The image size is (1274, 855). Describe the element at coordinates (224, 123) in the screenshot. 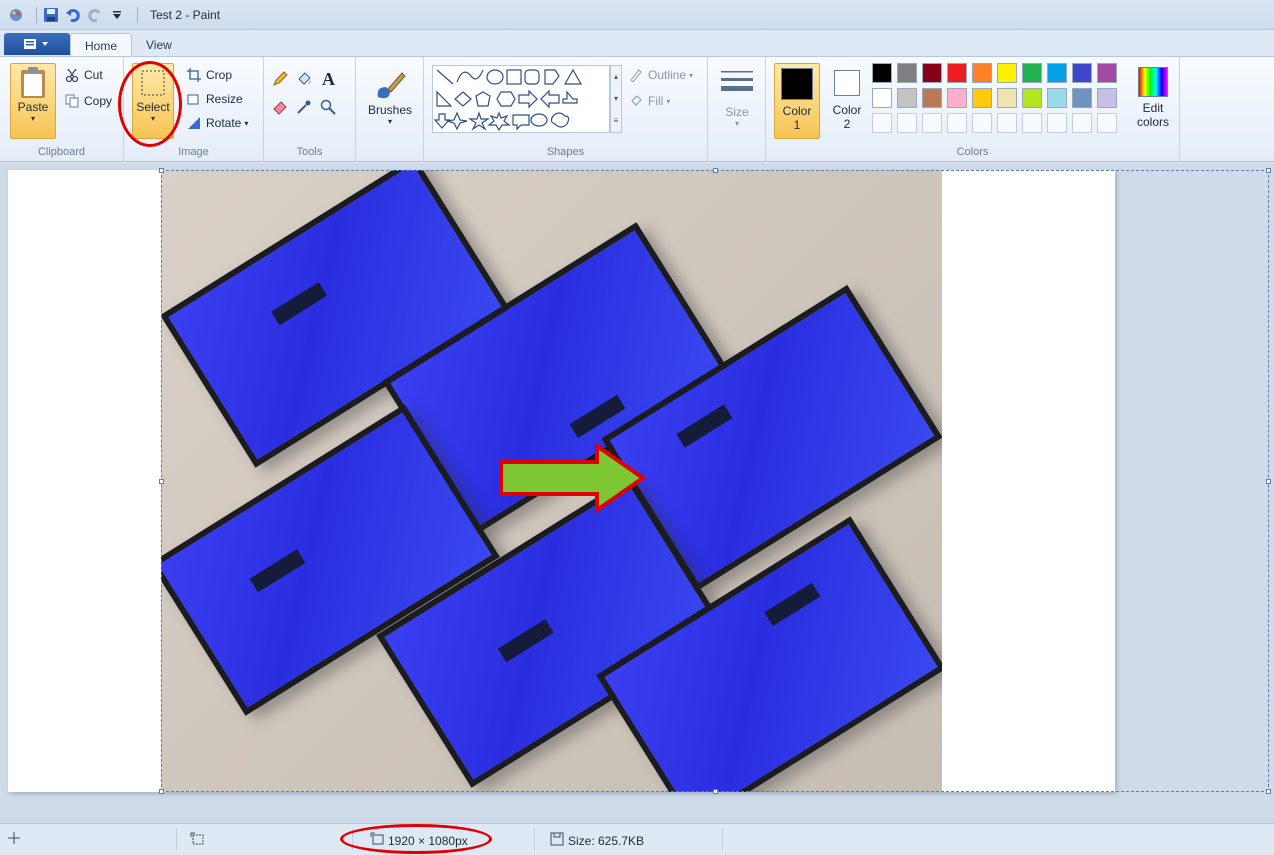

I see `rotate-label: Rotate` at that location.